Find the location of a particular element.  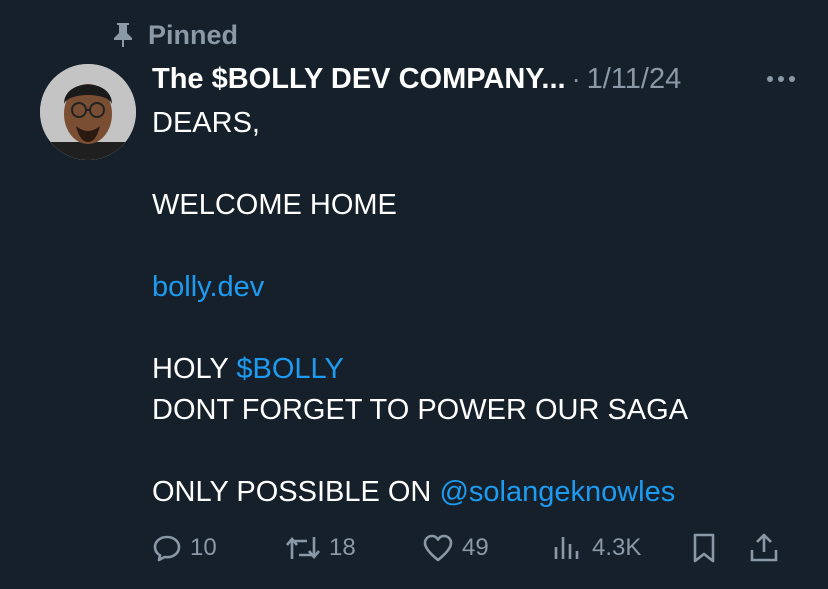

holy-text: HOLY is located at coordinates (194, 369).